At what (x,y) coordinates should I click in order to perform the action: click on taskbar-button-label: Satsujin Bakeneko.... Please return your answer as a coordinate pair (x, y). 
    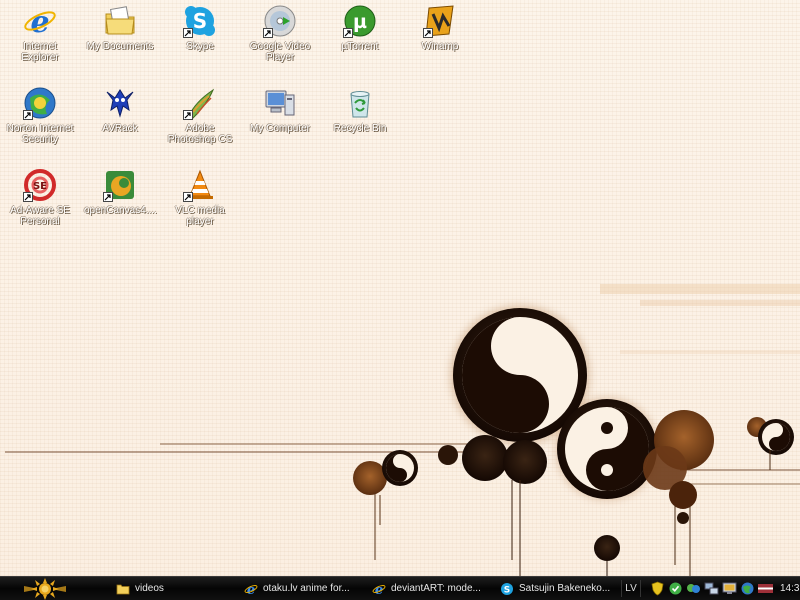
    Looking at the image, I should click on (565, 588).